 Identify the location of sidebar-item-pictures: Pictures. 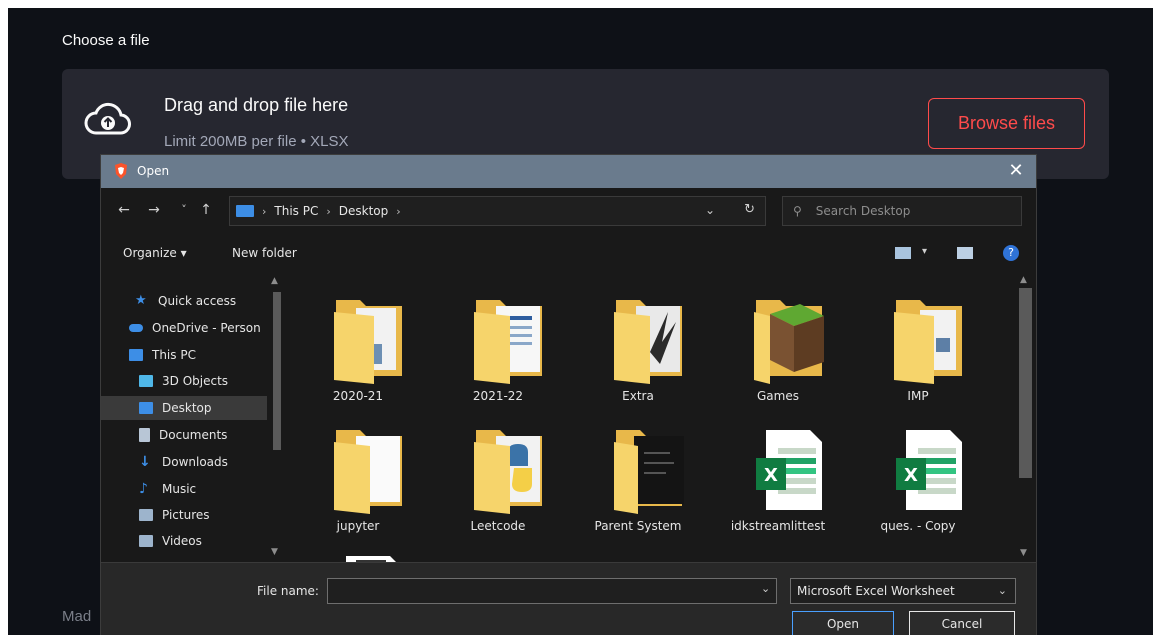
(184, 515).